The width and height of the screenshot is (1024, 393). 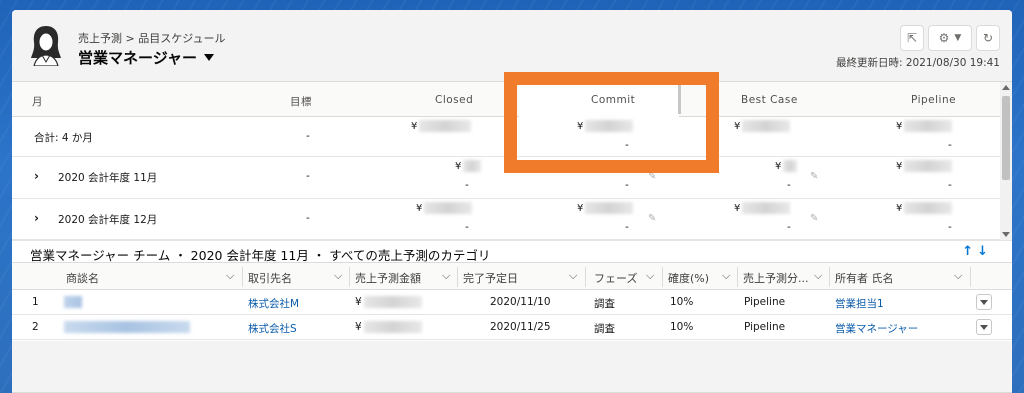 What do you see at coordinates (301, 101) in the screenshot?
I see `col-target: 目標` at bounding box center [301, 101].